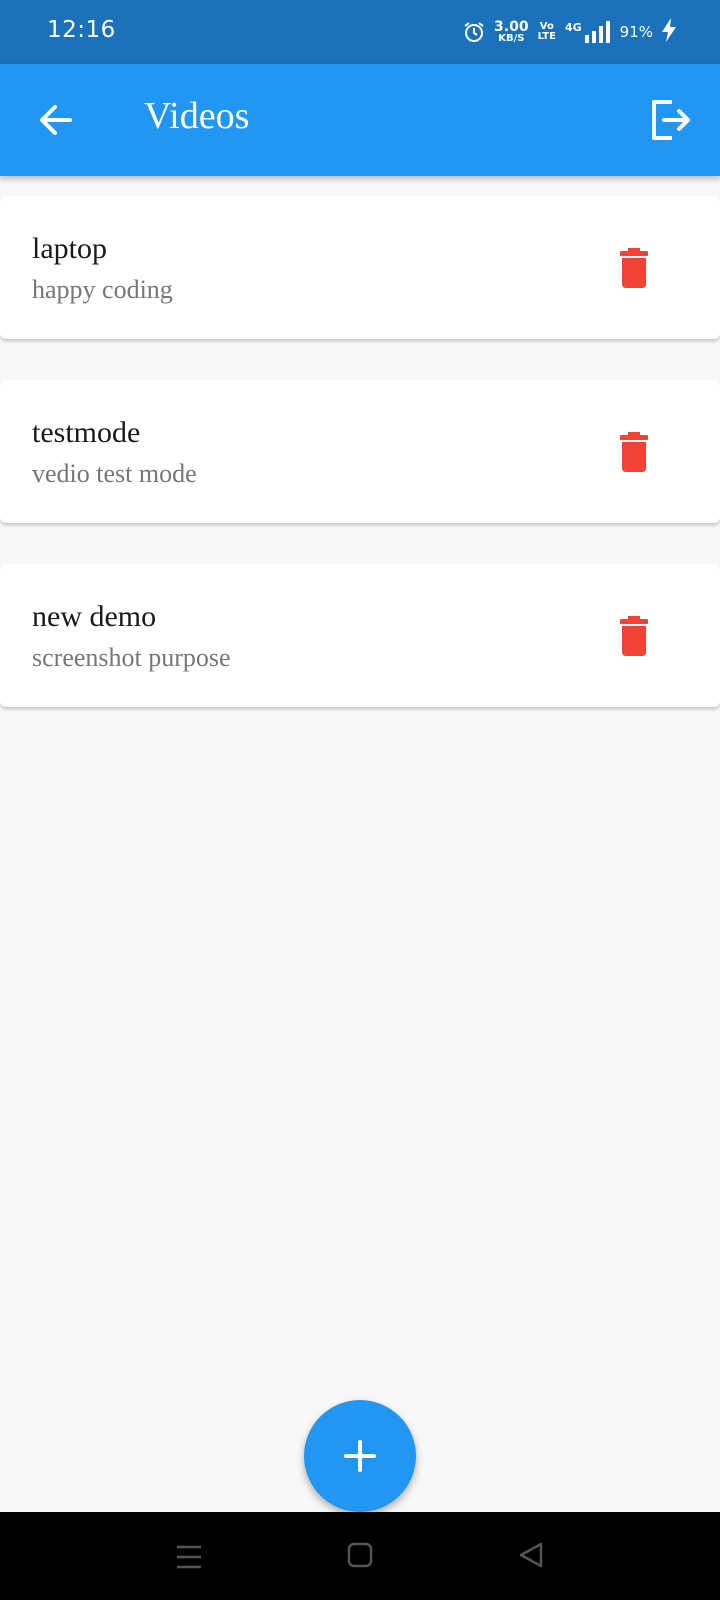 The height and width of the screenshot is (1600, 720). What do you see at coordinates (531, 1555) in the screenshot?
I see `back-icon` at bounding box center [531, 1555].